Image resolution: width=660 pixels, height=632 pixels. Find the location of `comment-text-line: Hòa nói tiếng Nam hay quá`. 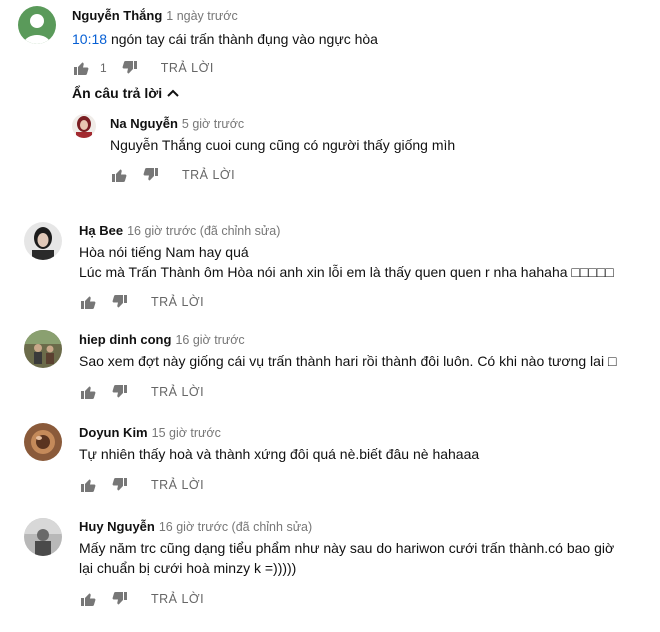

comment-text-line: Hòa nói tiếng Nam hay quá is located at coordinates (164, 252).